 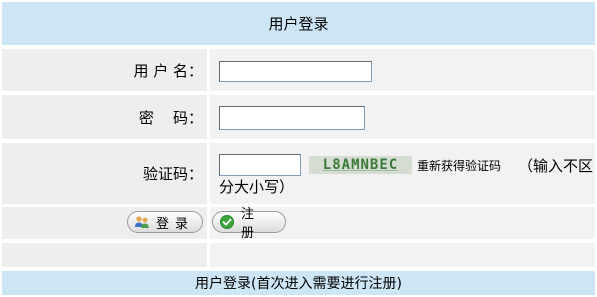 I want to click on buttons-row: 登录 注册, so click(x=298, y=224).